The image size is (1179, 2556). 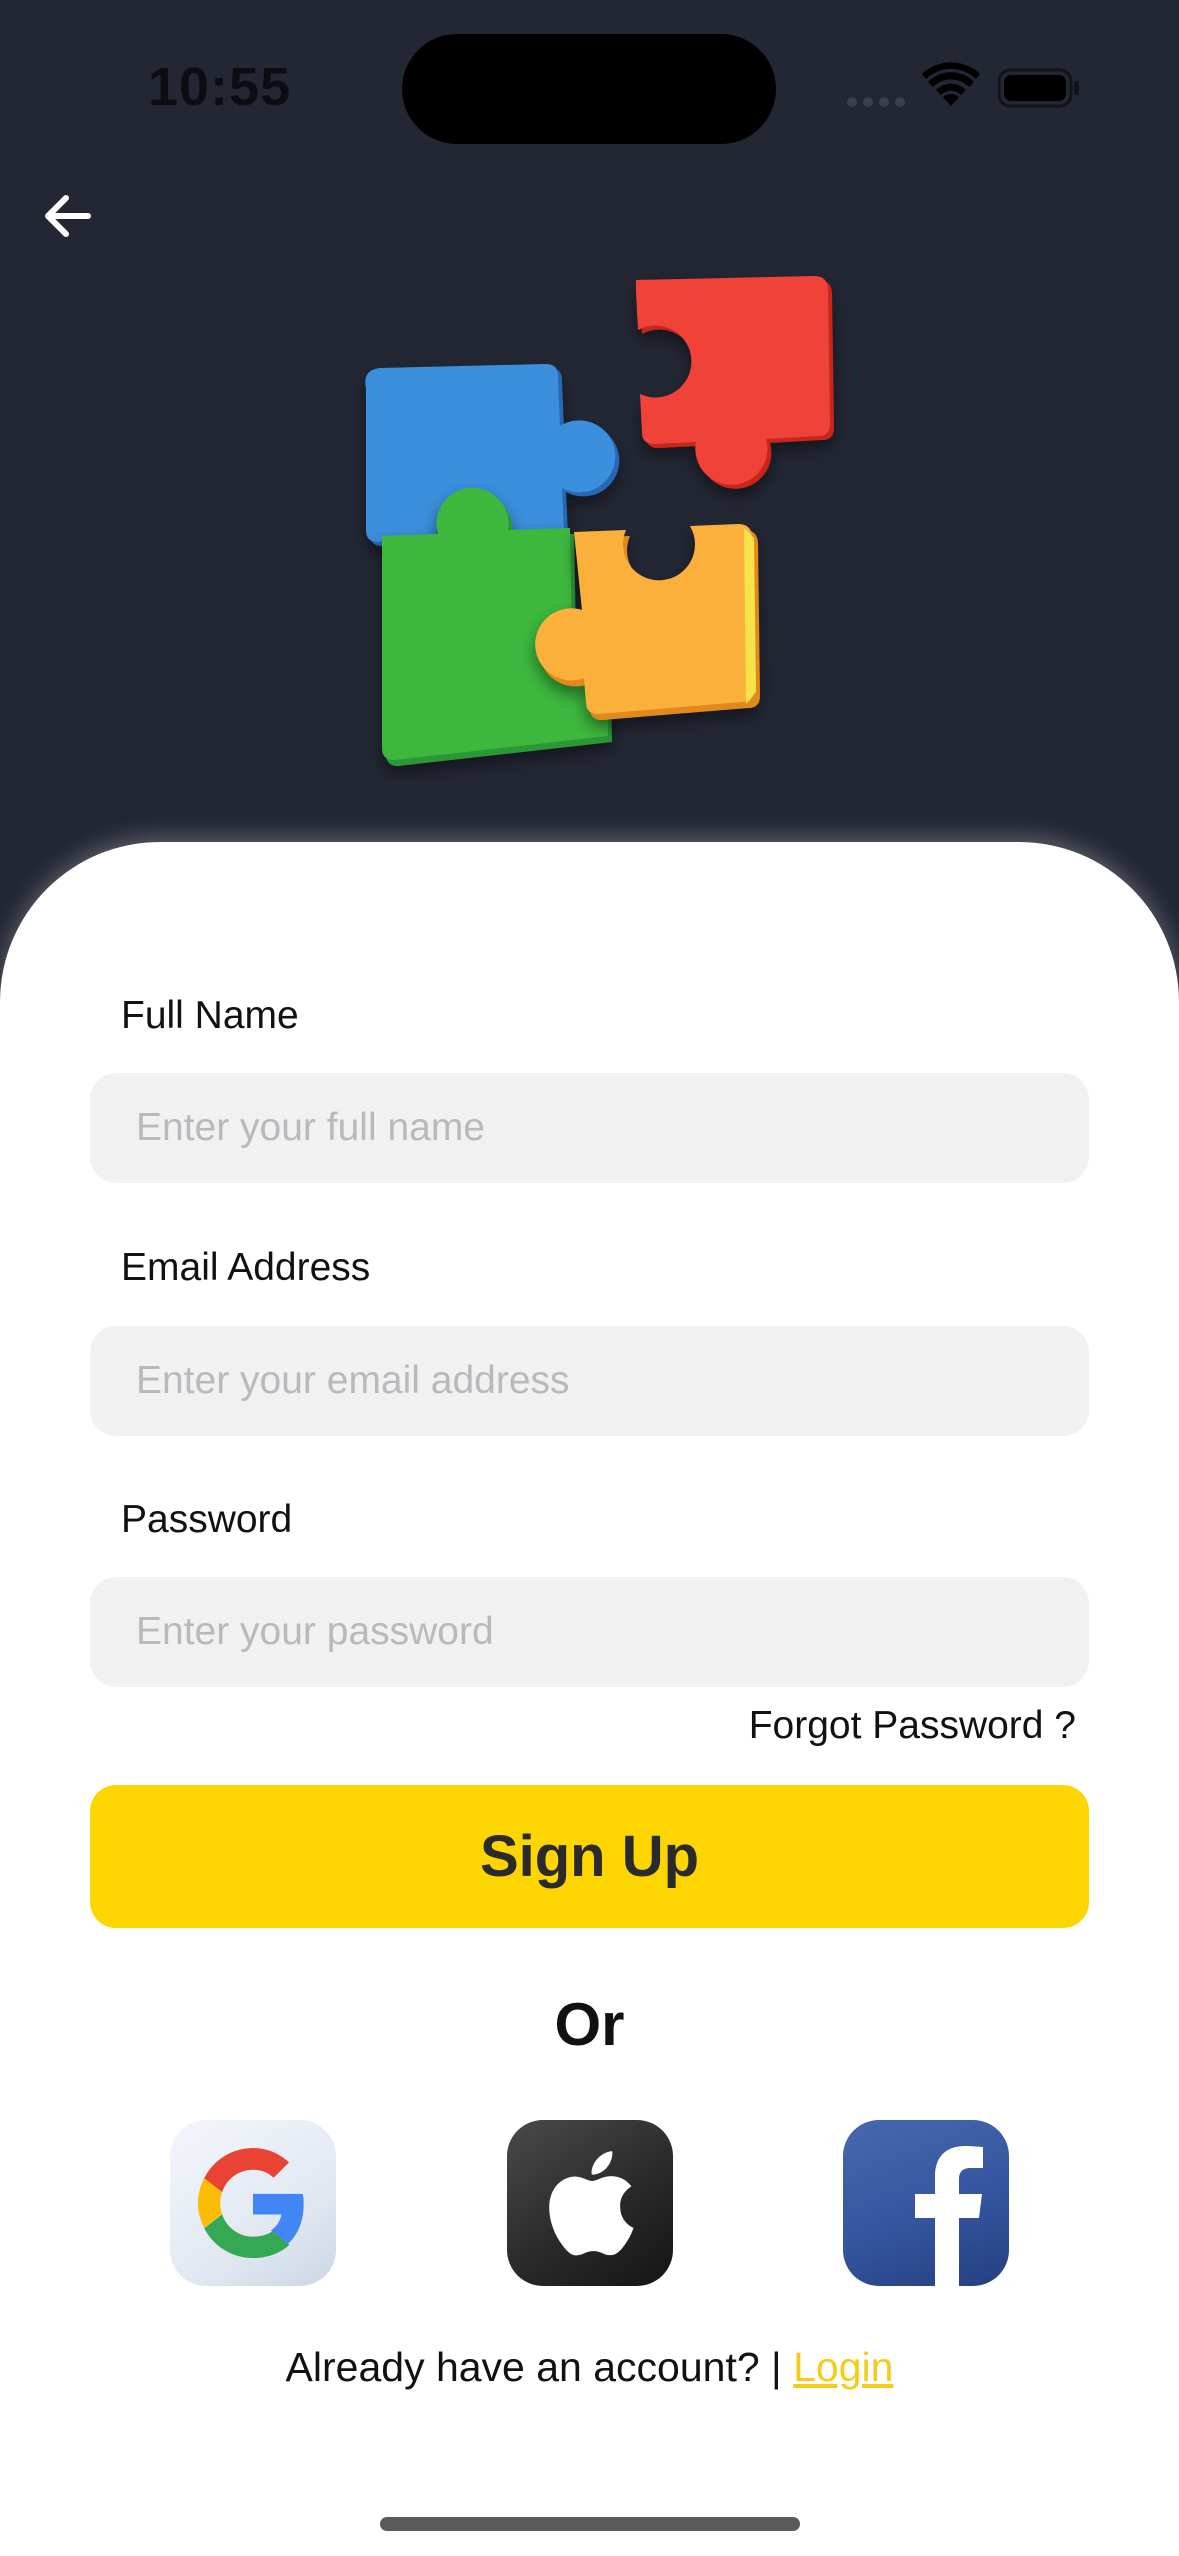 I want to click on login-link: Login, so click(x=843, y=2367).